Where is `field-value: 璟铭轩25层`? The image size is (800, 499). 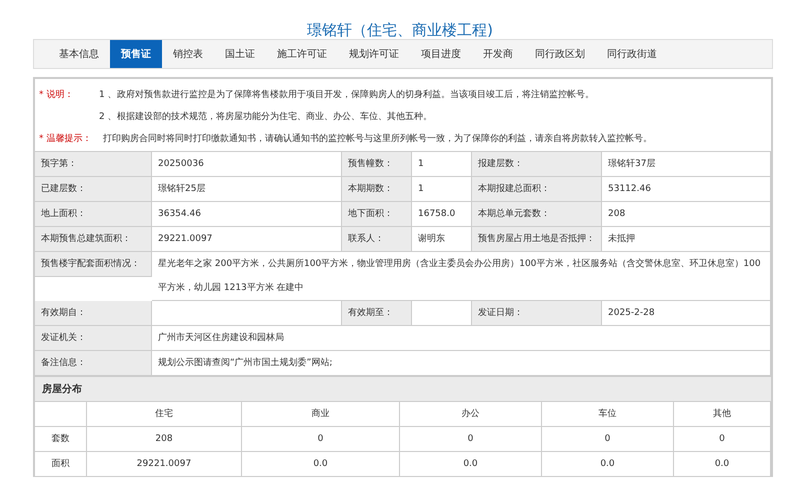
field-value: 璟铭轩25层 is located at coordinates (247, 189).